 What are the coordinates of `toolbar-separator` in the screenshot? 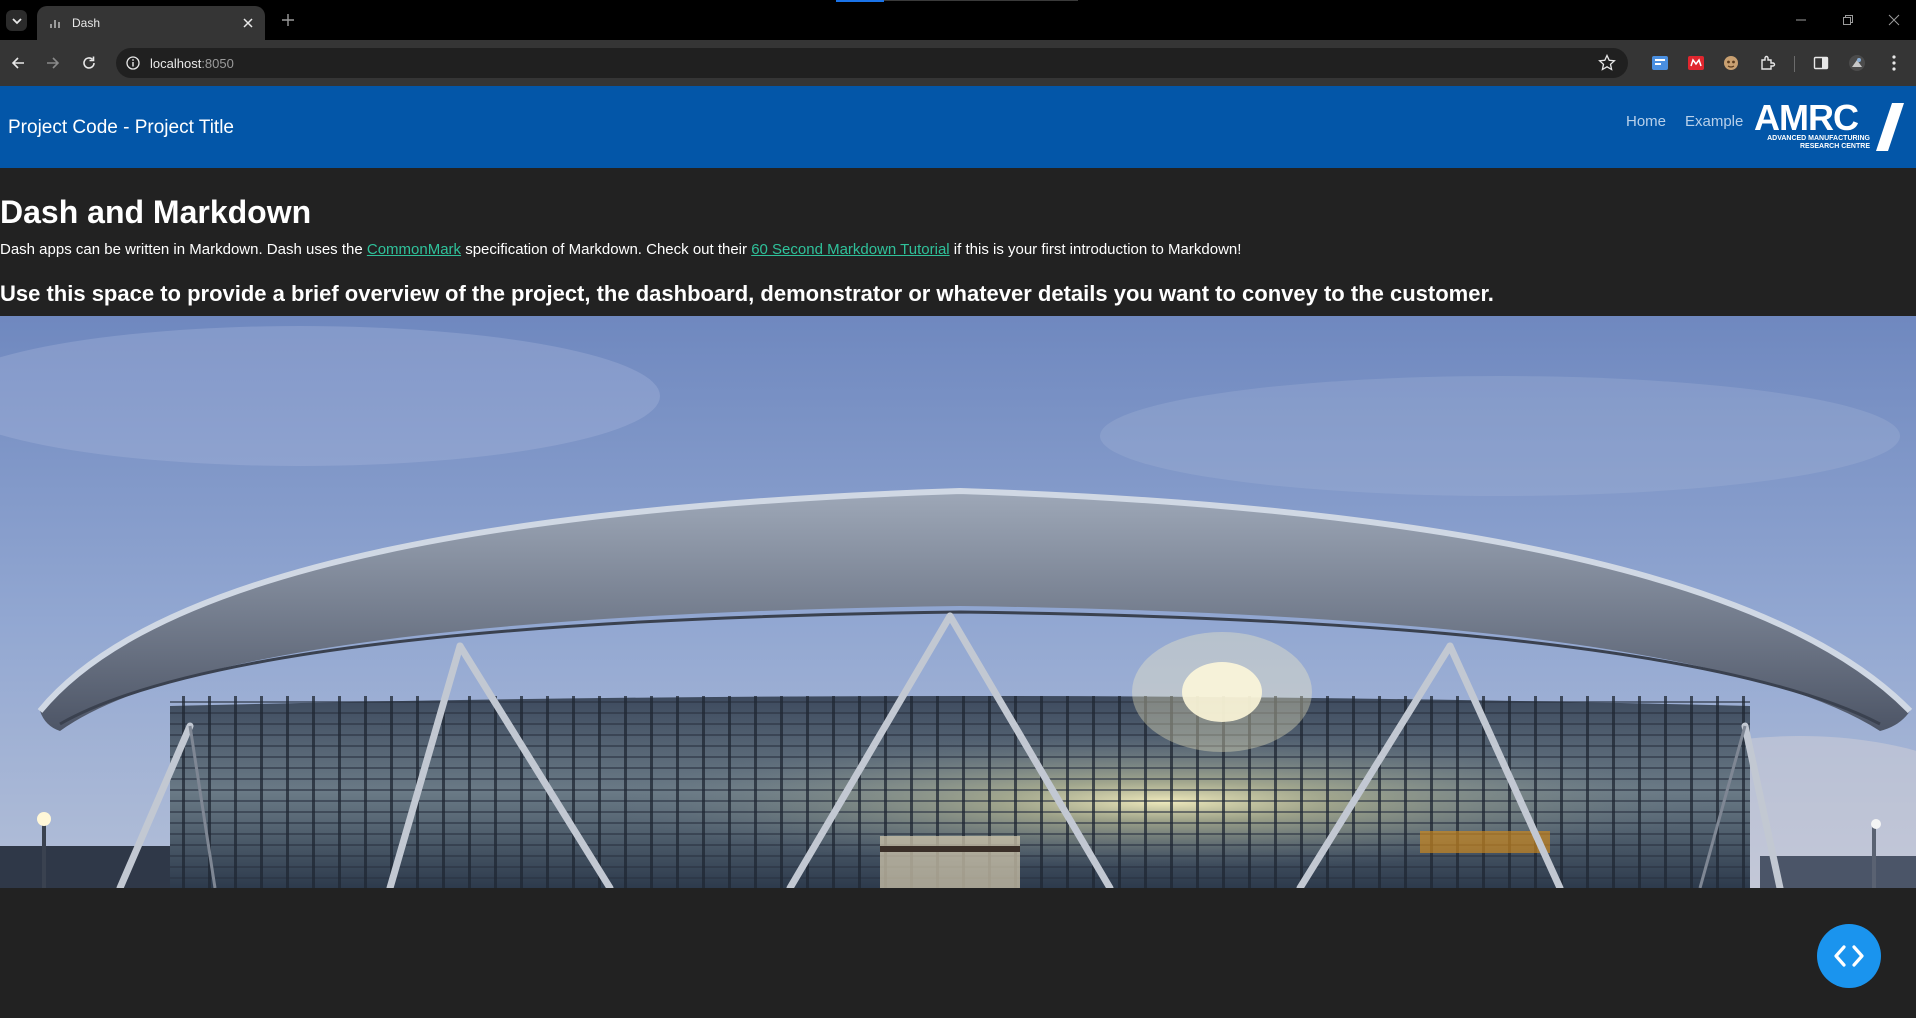 It's located at (1794, 64).